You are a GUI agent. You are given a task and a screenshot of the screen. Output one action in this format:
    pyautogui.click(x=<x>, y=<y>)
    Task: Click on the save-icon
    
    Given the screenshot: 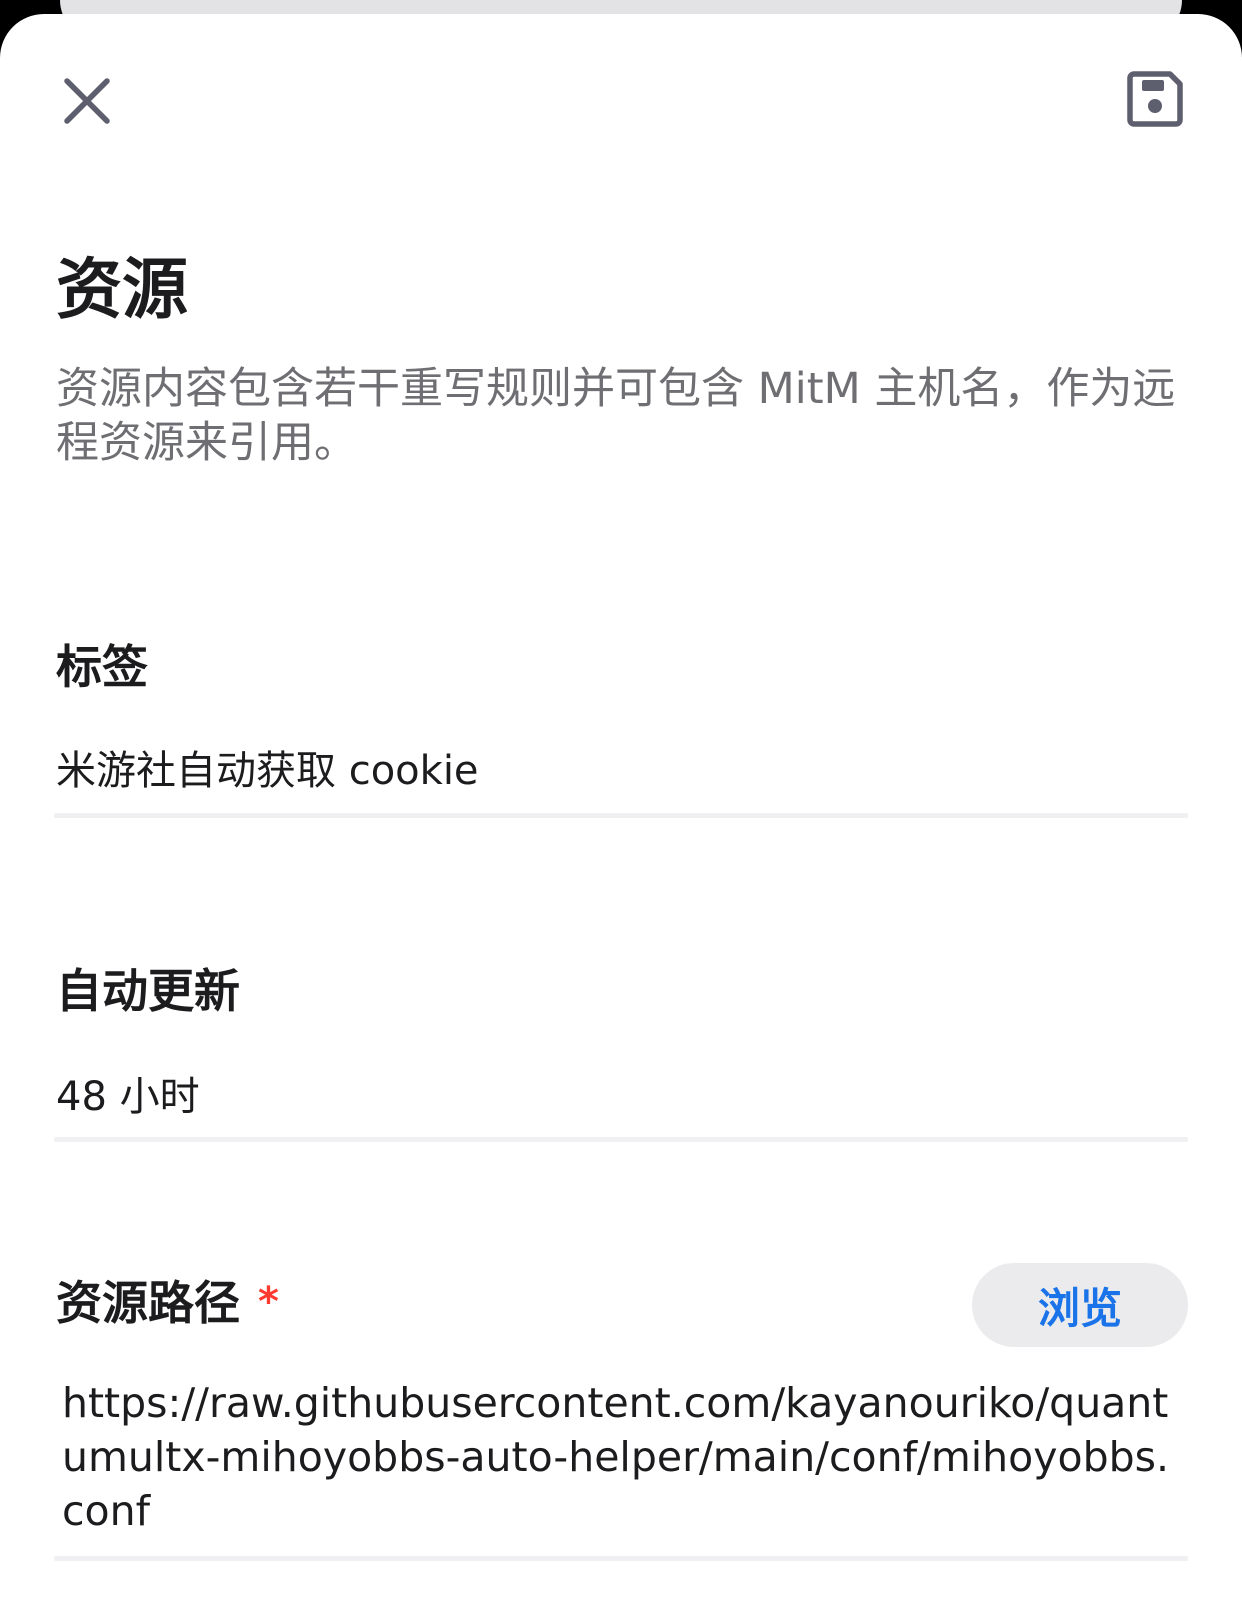 What is the action you would take?
    pyautogui.click(x=1155, y=99)
    